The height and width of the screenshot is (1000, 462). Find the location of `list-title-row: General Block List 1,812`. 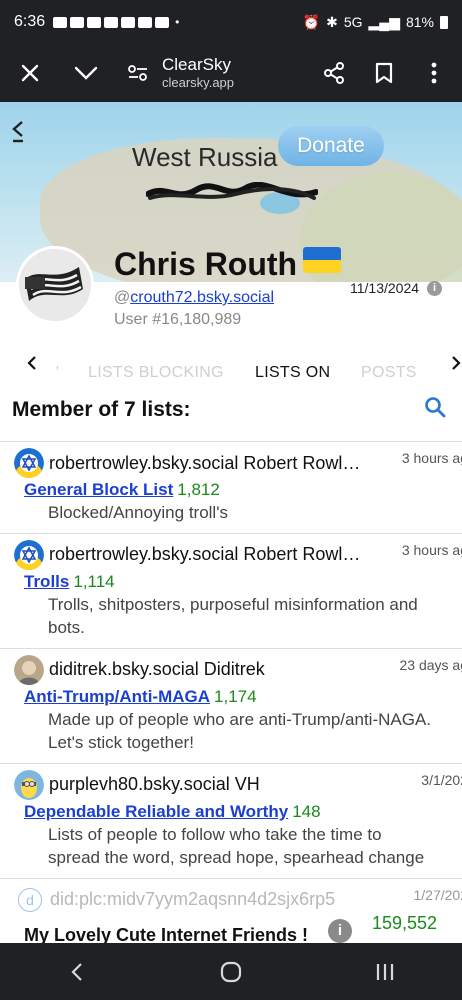

list-title-row: General Block List 1,812 is located at coordinates (231, 490).